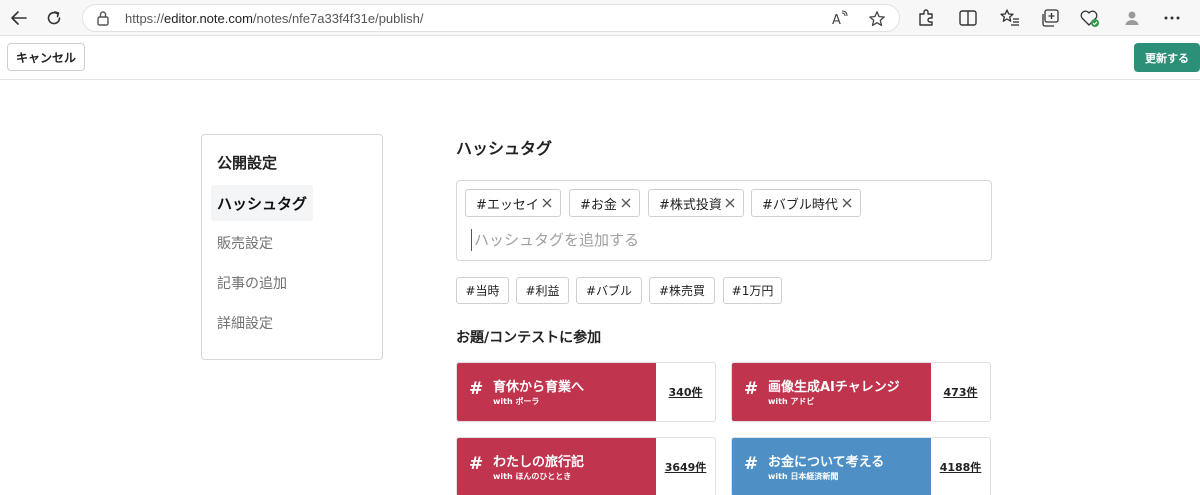 Image resolution: width=1200 pixels, height=495 pixels. What do you see at coordinates (598, 205) in the screenshot?
I see `hashtag-chip-label: #お金` at bounding box center [598, 205].